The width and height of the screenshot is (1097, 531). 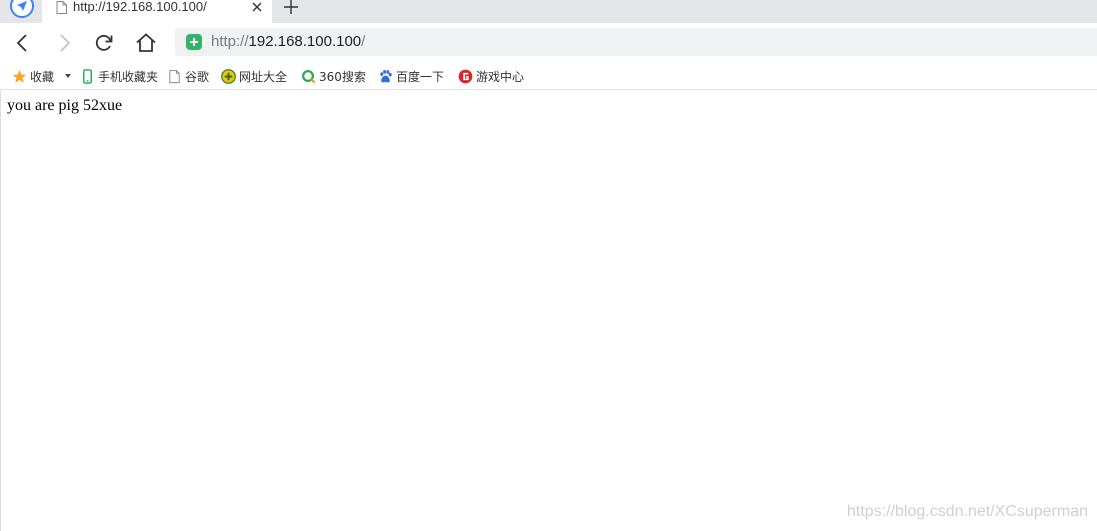 What do you see at coordinates (500, 76) in the screenshot?
I see `bookmark-label: 游戏中心` at bounding box center [500, 76].